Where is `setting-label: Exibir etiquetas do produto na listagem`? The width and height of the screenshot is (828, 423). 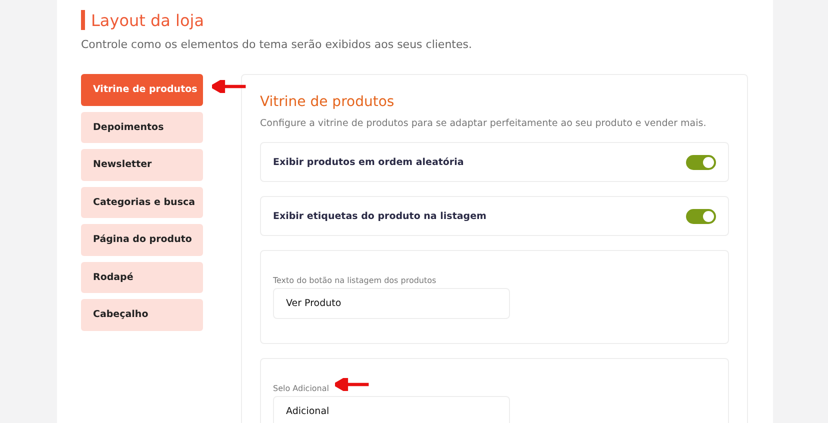 setting-label: Exibir etiquetas do produto na listagem is located at coordinates (379, 216).